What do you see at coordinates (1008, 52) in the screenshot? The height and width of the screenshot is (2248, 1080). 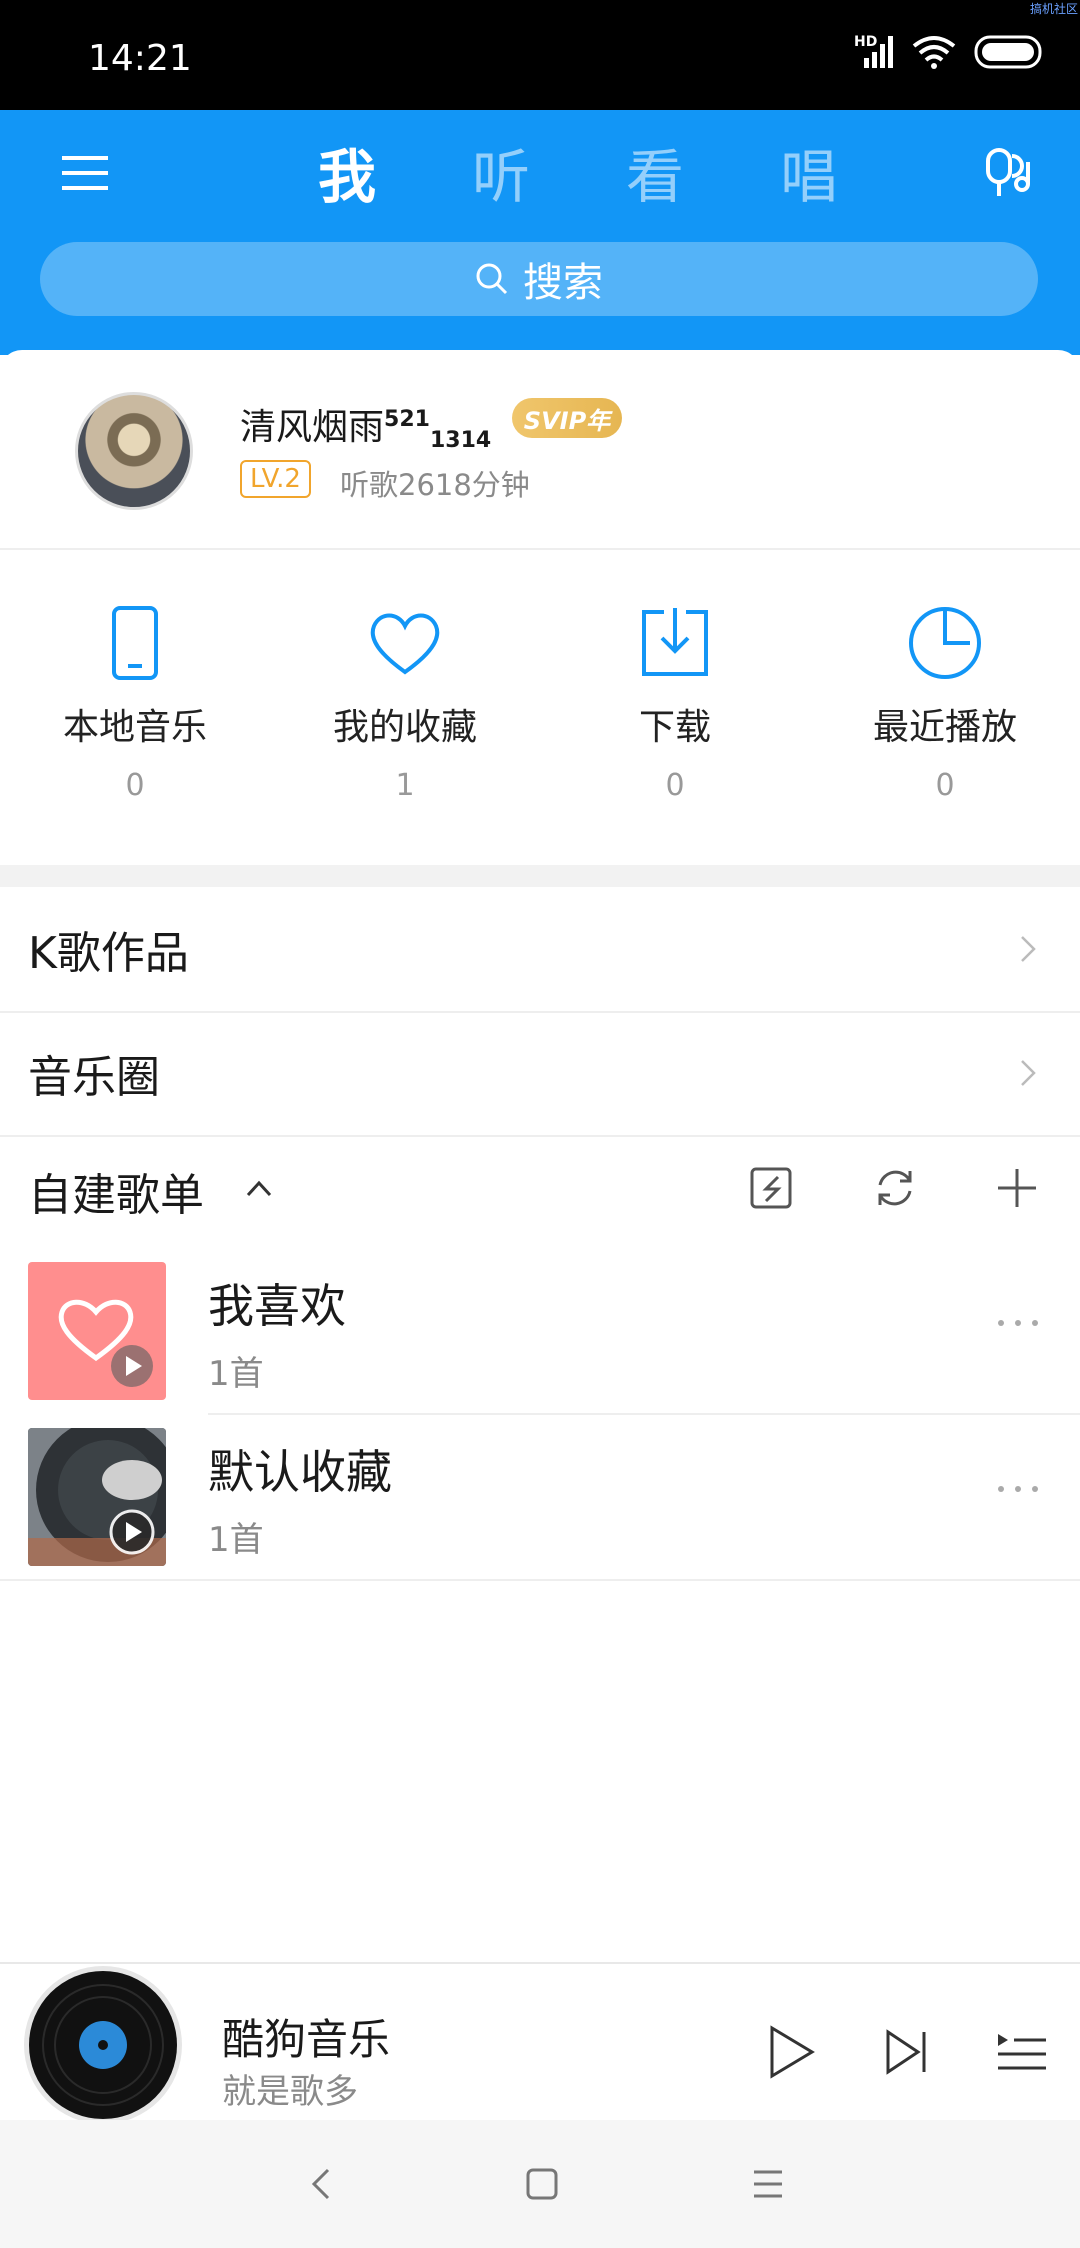 I see `battery-icon` at bounding box center [1008, 52].